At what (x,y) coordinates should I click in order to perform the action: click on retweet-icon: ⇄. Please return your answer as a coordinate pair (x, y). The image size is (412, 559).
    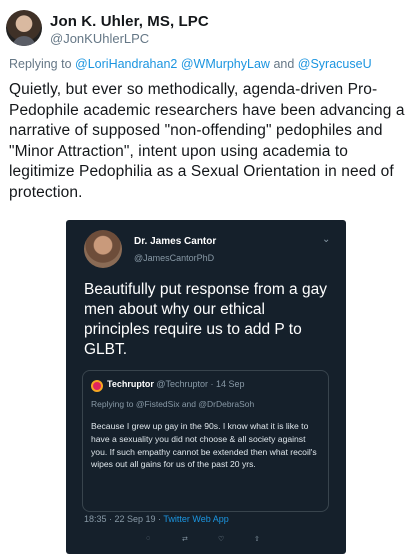
    Looking at the image, I should click on (185, 539).